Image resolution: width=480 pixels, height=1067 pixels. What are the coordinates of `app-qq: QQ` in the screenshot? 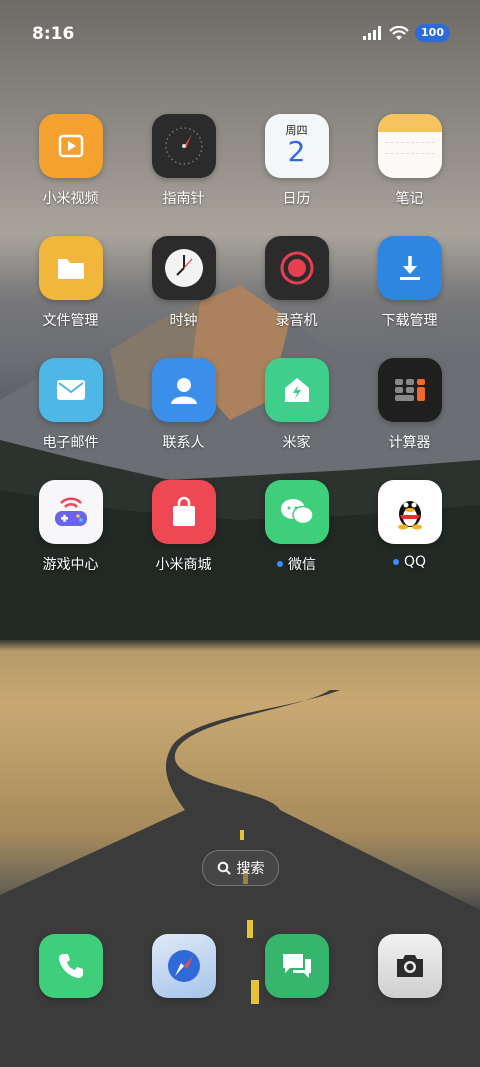 It's located at (409, 527).